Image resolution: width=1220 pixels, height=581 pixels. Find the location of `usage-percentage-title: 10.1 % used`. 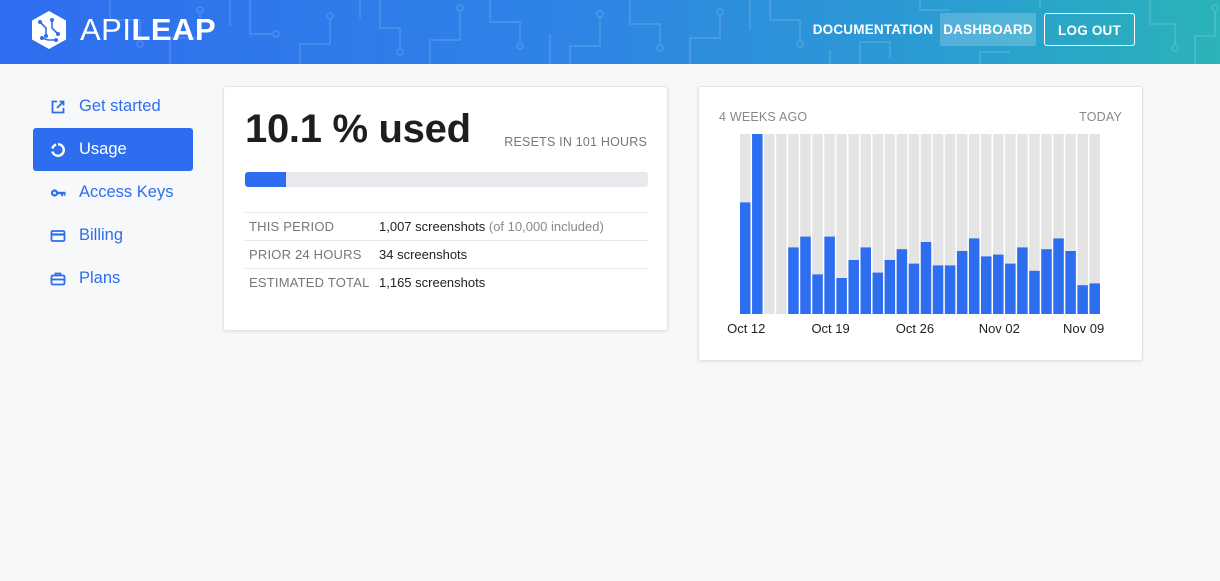

usage-percentage-title: 10.1 % used is located at coordinates (358, 129).